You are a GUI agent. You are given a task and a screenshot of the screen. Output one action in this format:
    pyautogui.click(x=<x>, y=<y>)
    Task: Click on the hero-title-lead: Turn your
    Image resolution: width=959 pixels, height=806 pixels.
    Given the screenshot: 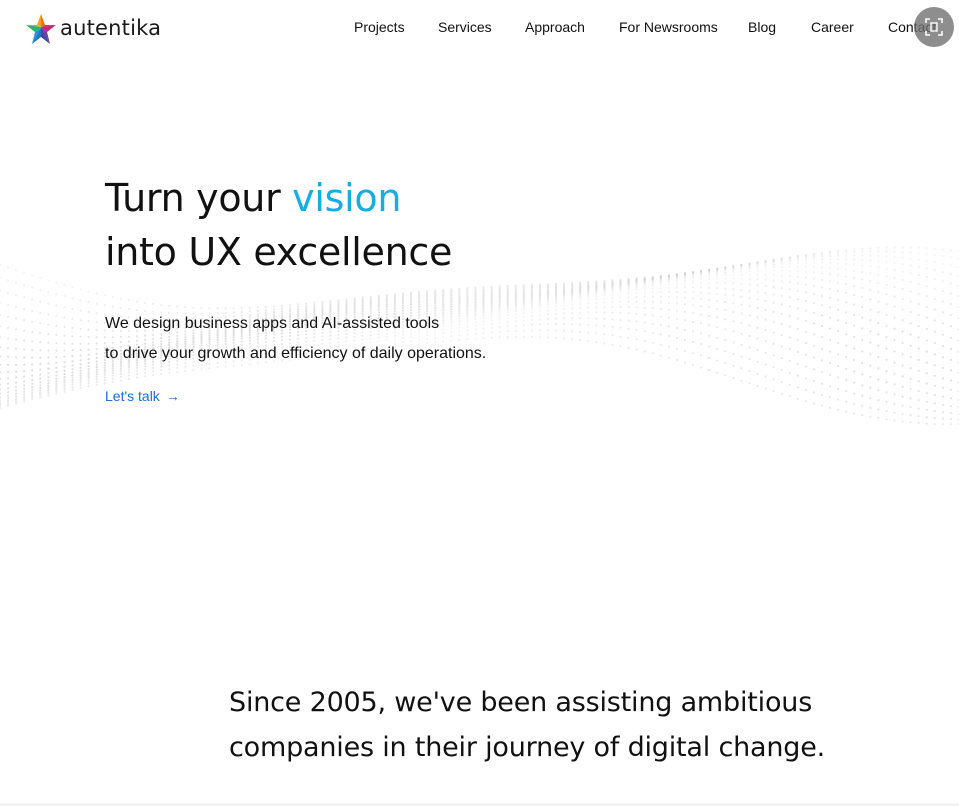 What is the action you would take?
    pyautogui.click(x=199, y=198)
    